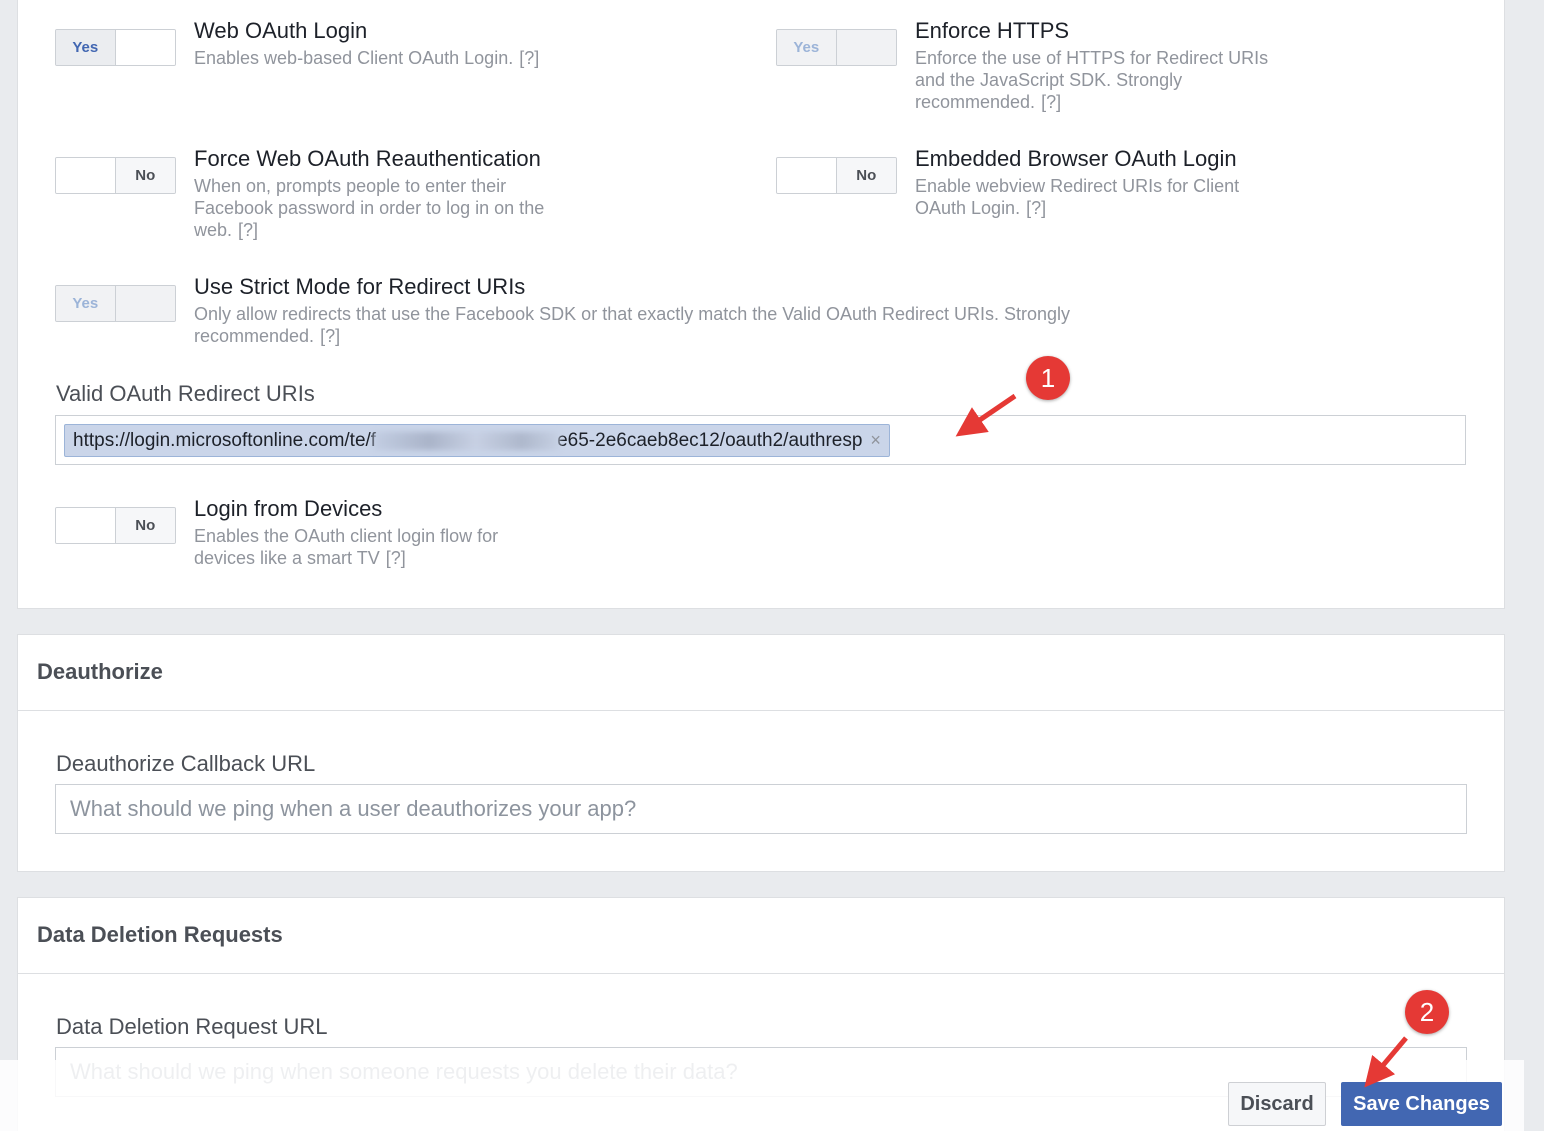  I want to click on discard-button: Discard, so click(1277, 1104).